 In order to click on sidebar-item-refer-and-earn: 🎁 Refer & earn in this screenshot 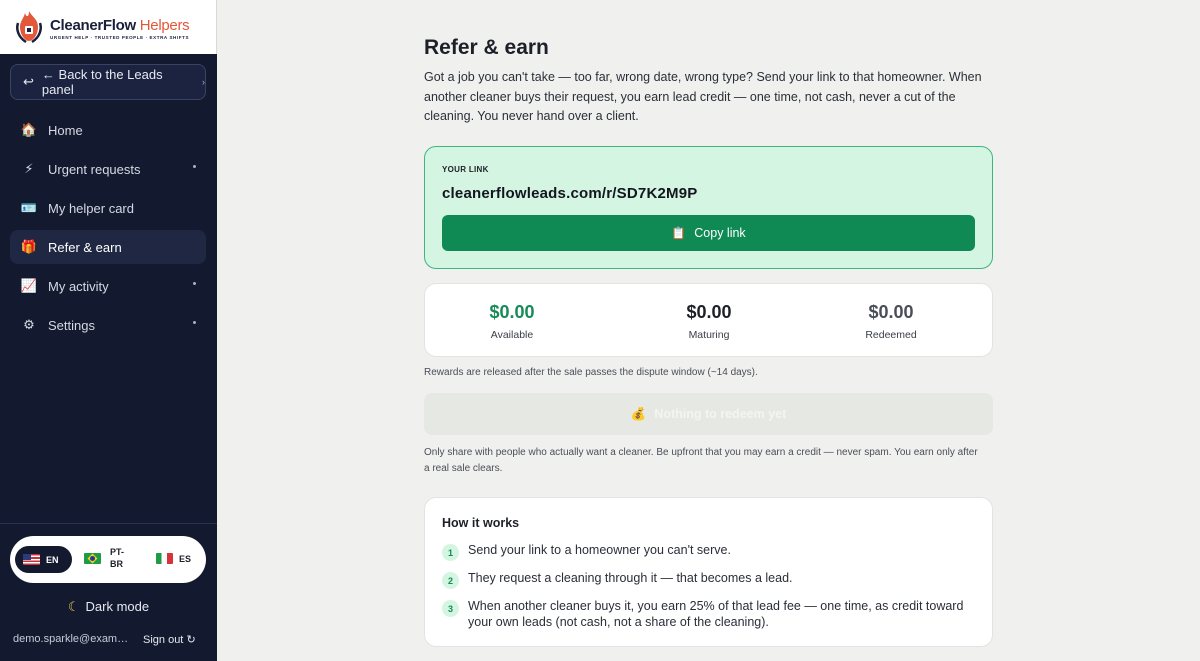, I will do `click(108, 247)`.